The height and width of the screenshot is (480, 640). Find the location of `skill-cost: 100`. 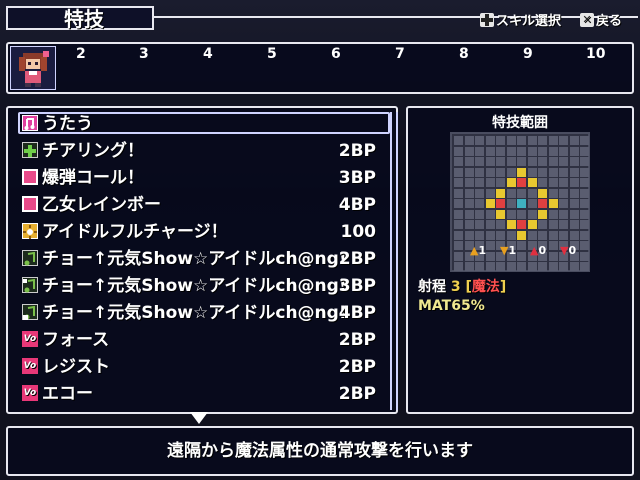

skill-cost: 100 is located at coordinates (358, 232).